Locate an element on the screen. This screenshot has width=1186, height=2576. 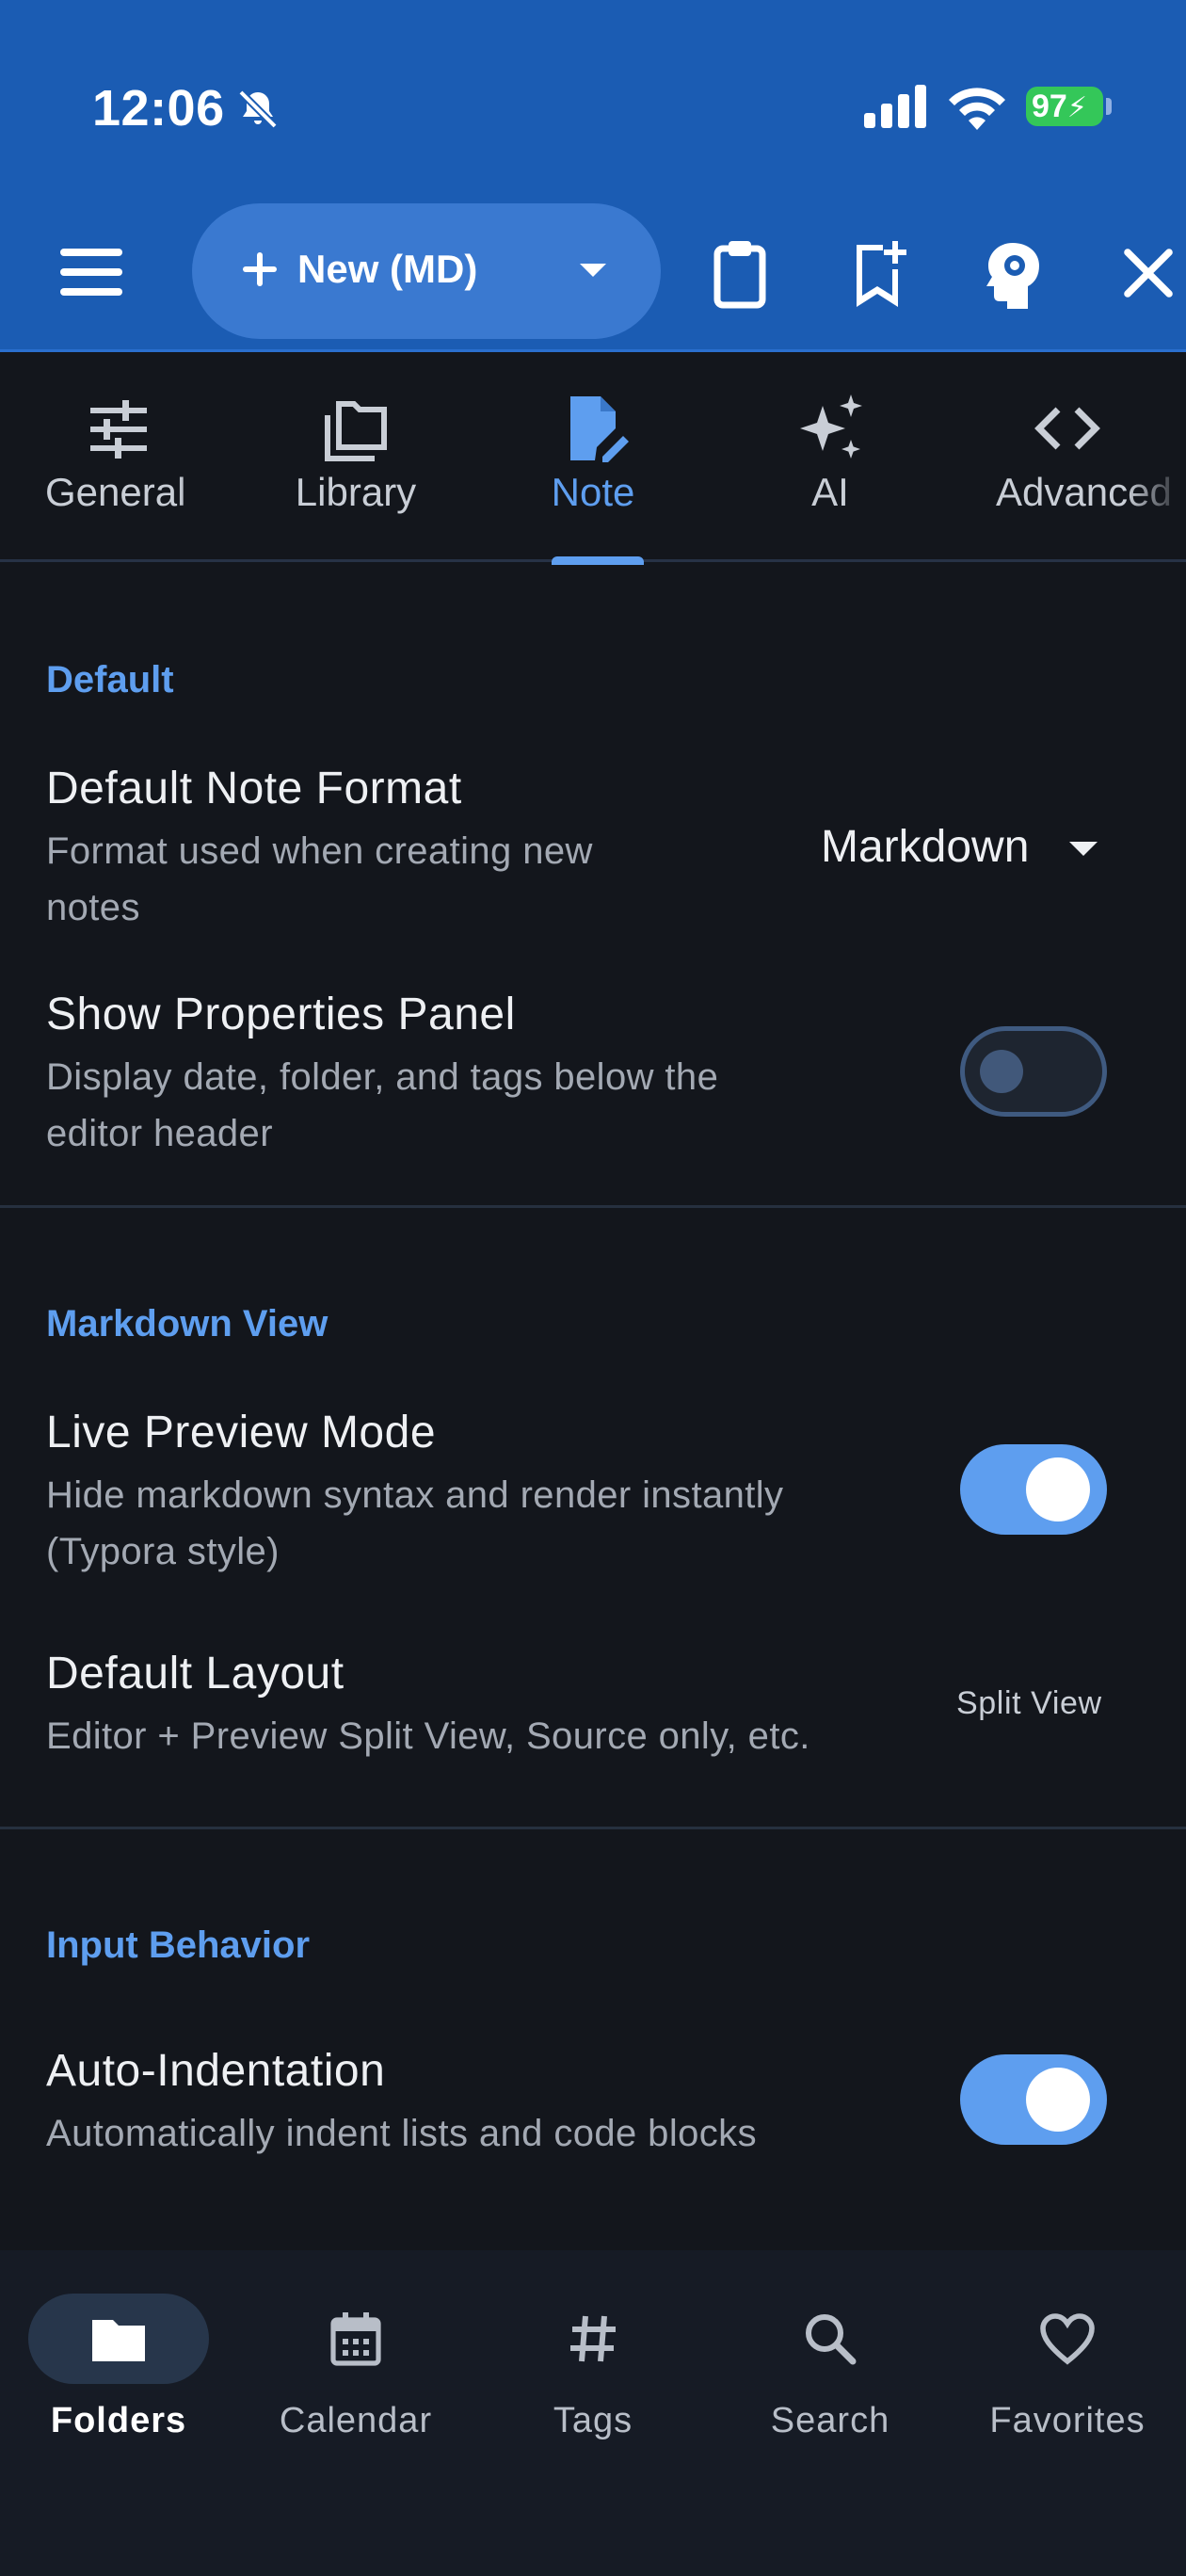
code-icon is located at coordinates (1067, 428).